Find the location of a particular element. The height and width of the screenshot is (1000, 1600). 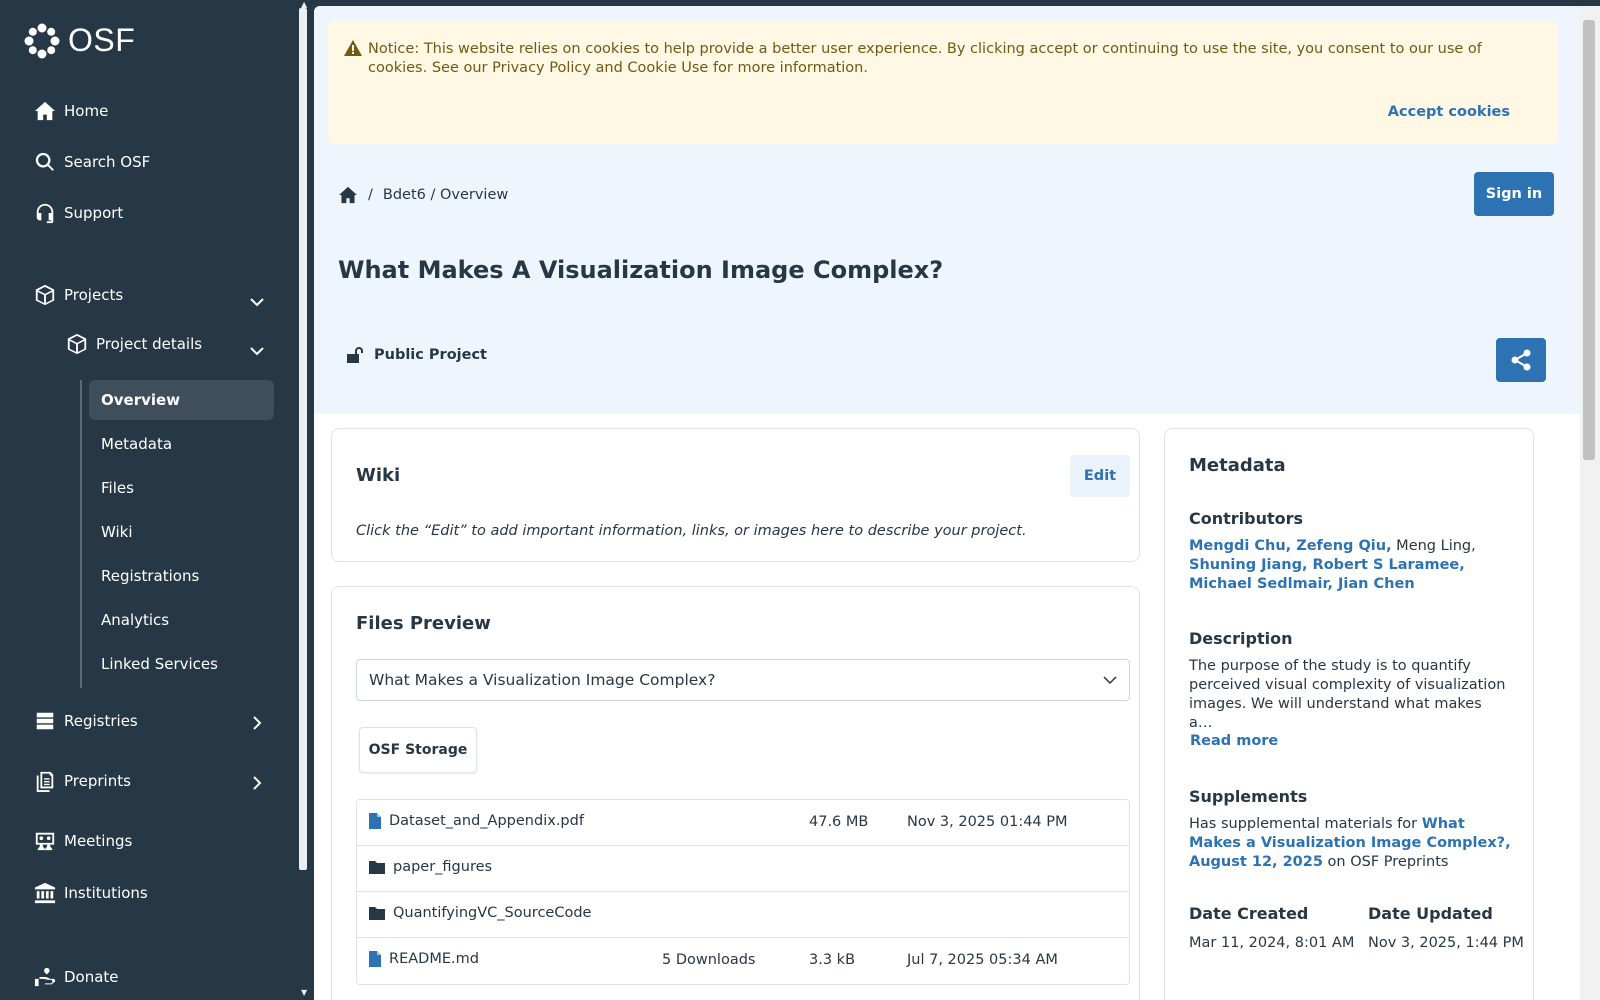

nav-registries: Registries is located at coordinates (86, 721).